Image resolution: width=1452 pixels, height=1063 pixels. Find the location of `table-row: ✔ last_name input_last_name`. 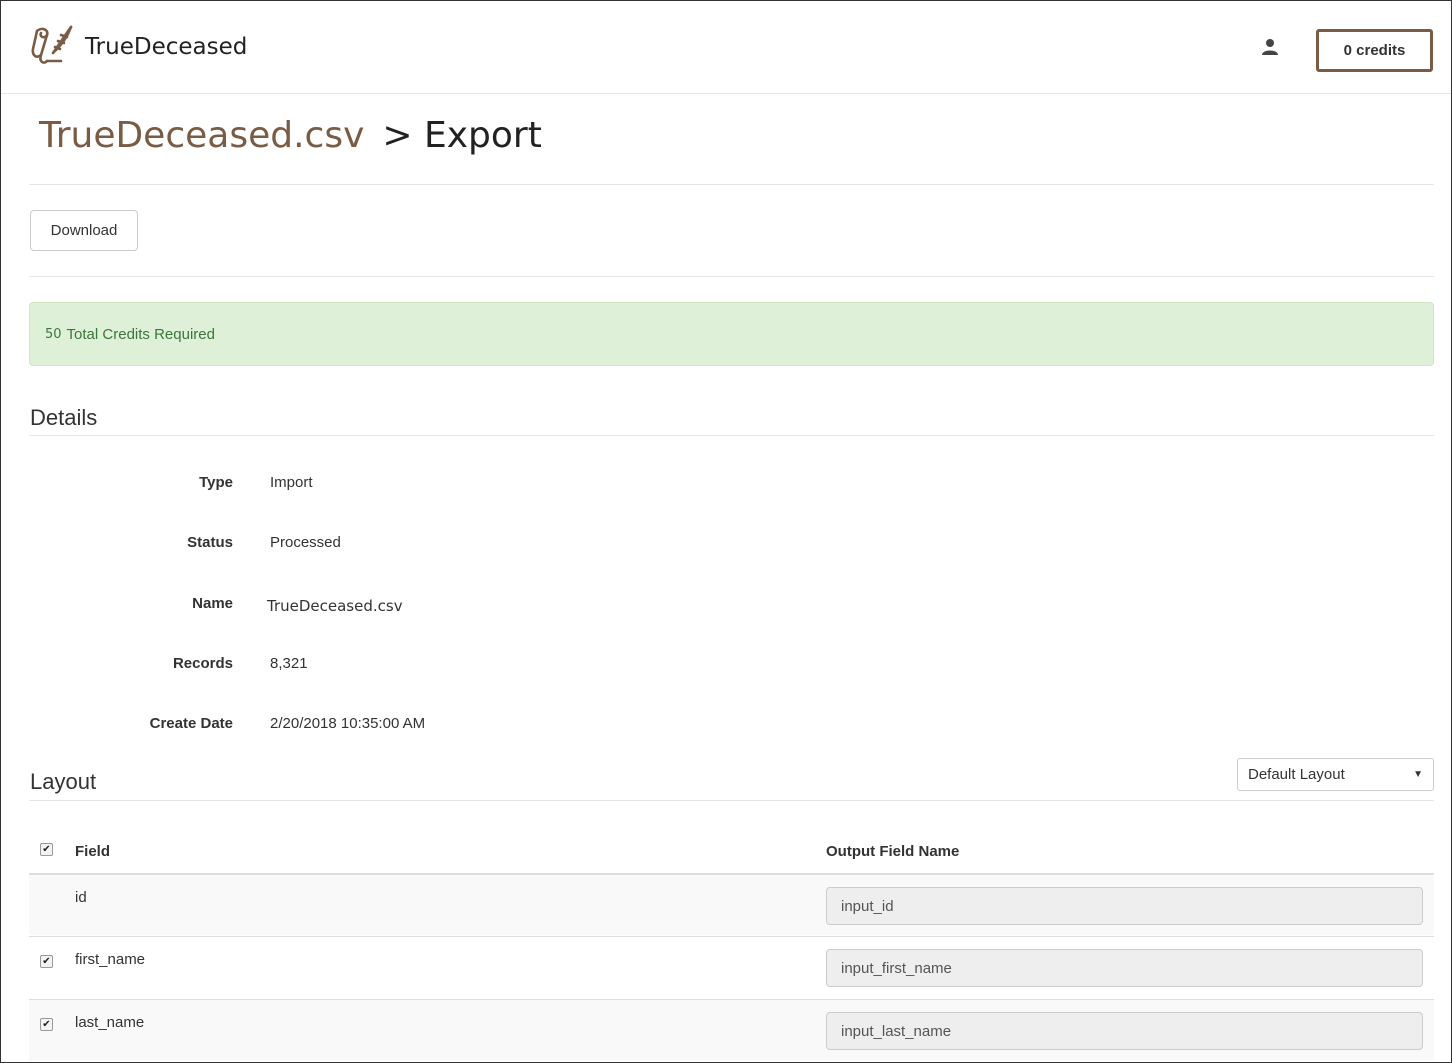

table-row: ✔ last_name input_last_name is located at coordinates (731, 1030).